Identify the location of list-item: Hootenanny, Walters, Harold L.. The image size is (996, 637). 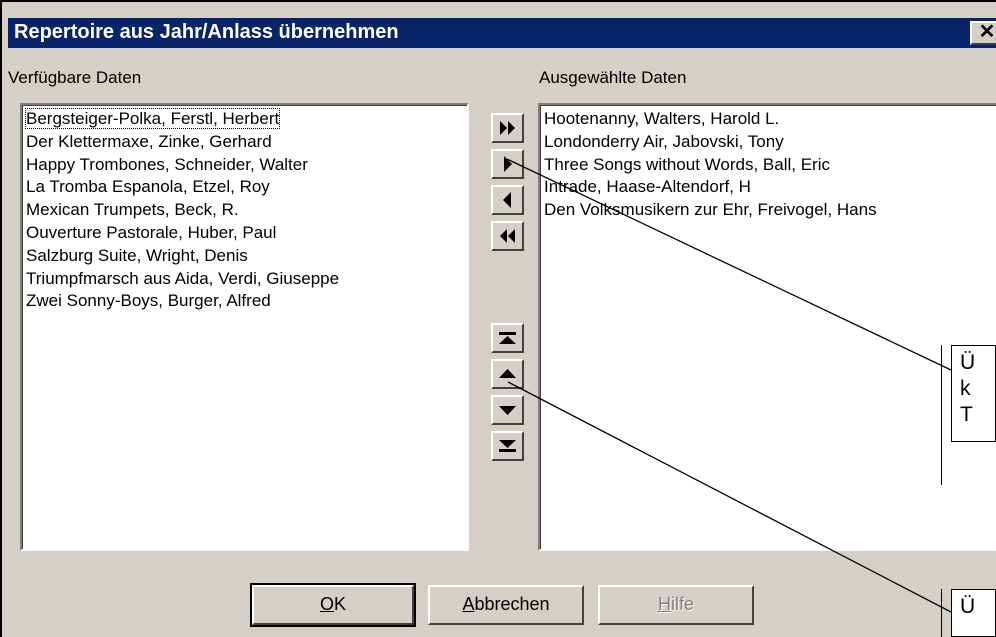
(770, 119).